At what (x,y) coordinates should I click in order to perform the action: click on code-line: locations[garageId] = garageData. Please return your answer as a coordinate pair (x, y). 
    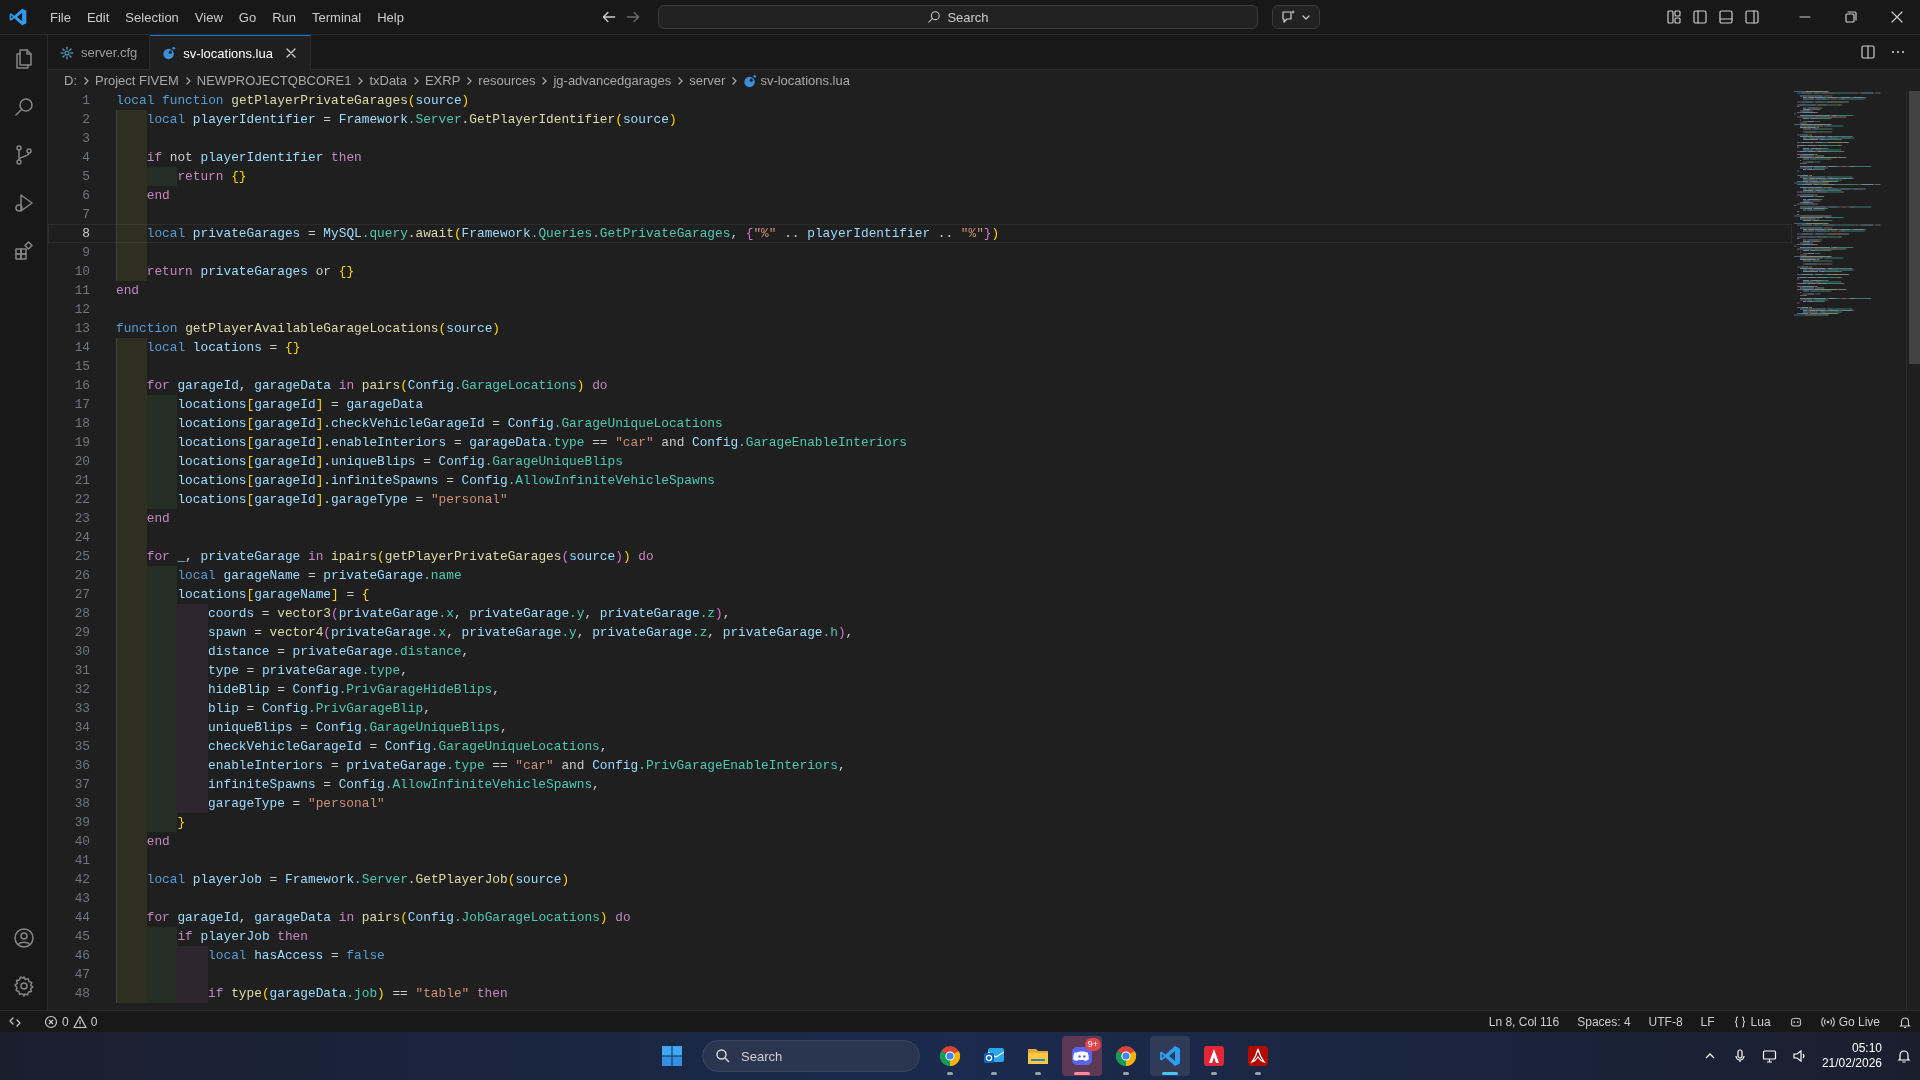
    Looking at the image, I should click on (270, 404).